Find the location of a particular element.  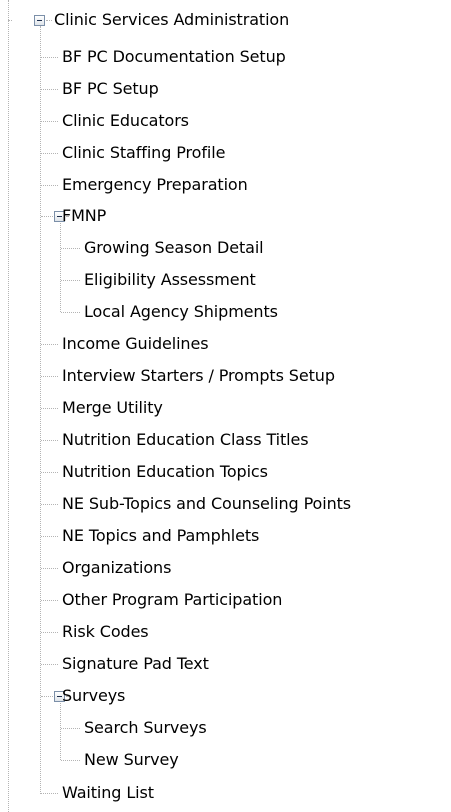

tree-node-label: Merge Utility is located at coordinates (112, 407).